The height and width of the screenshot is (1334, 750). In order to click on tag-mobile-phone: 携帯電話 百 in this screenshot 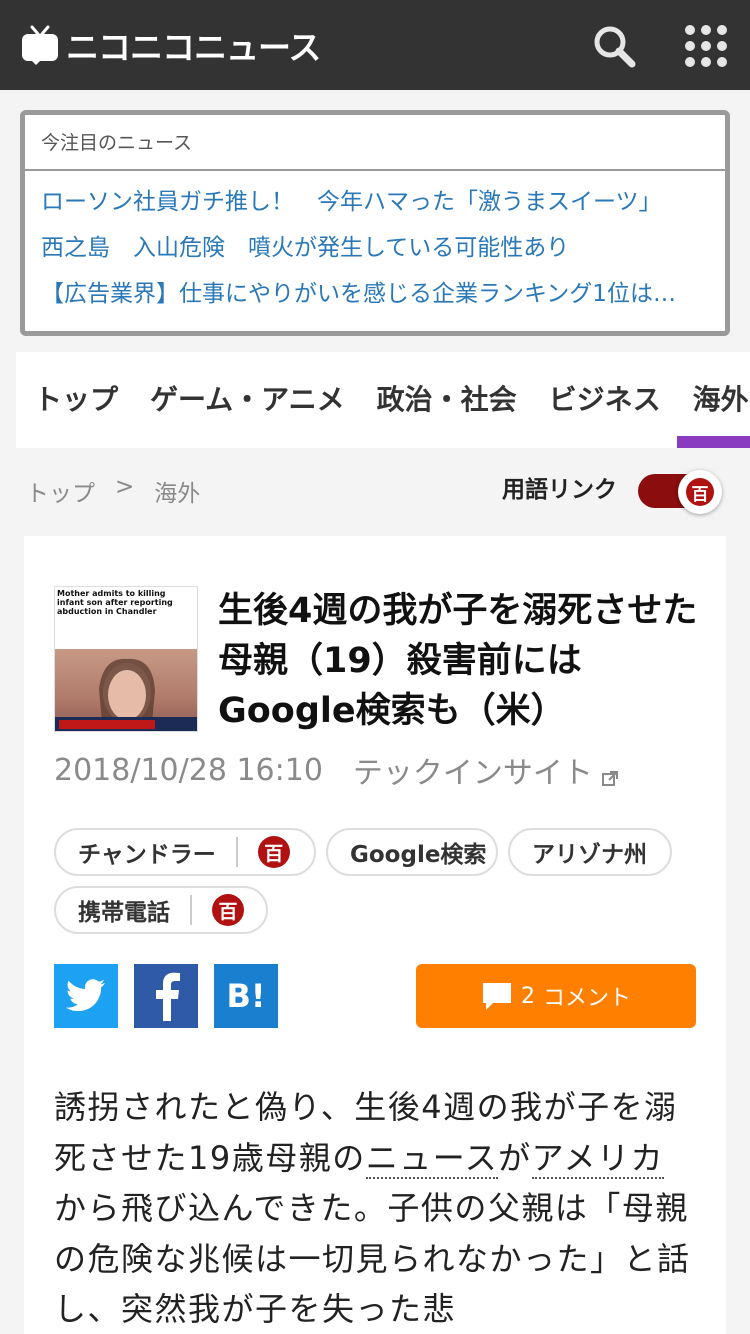, I will do `click(161, 910)`.